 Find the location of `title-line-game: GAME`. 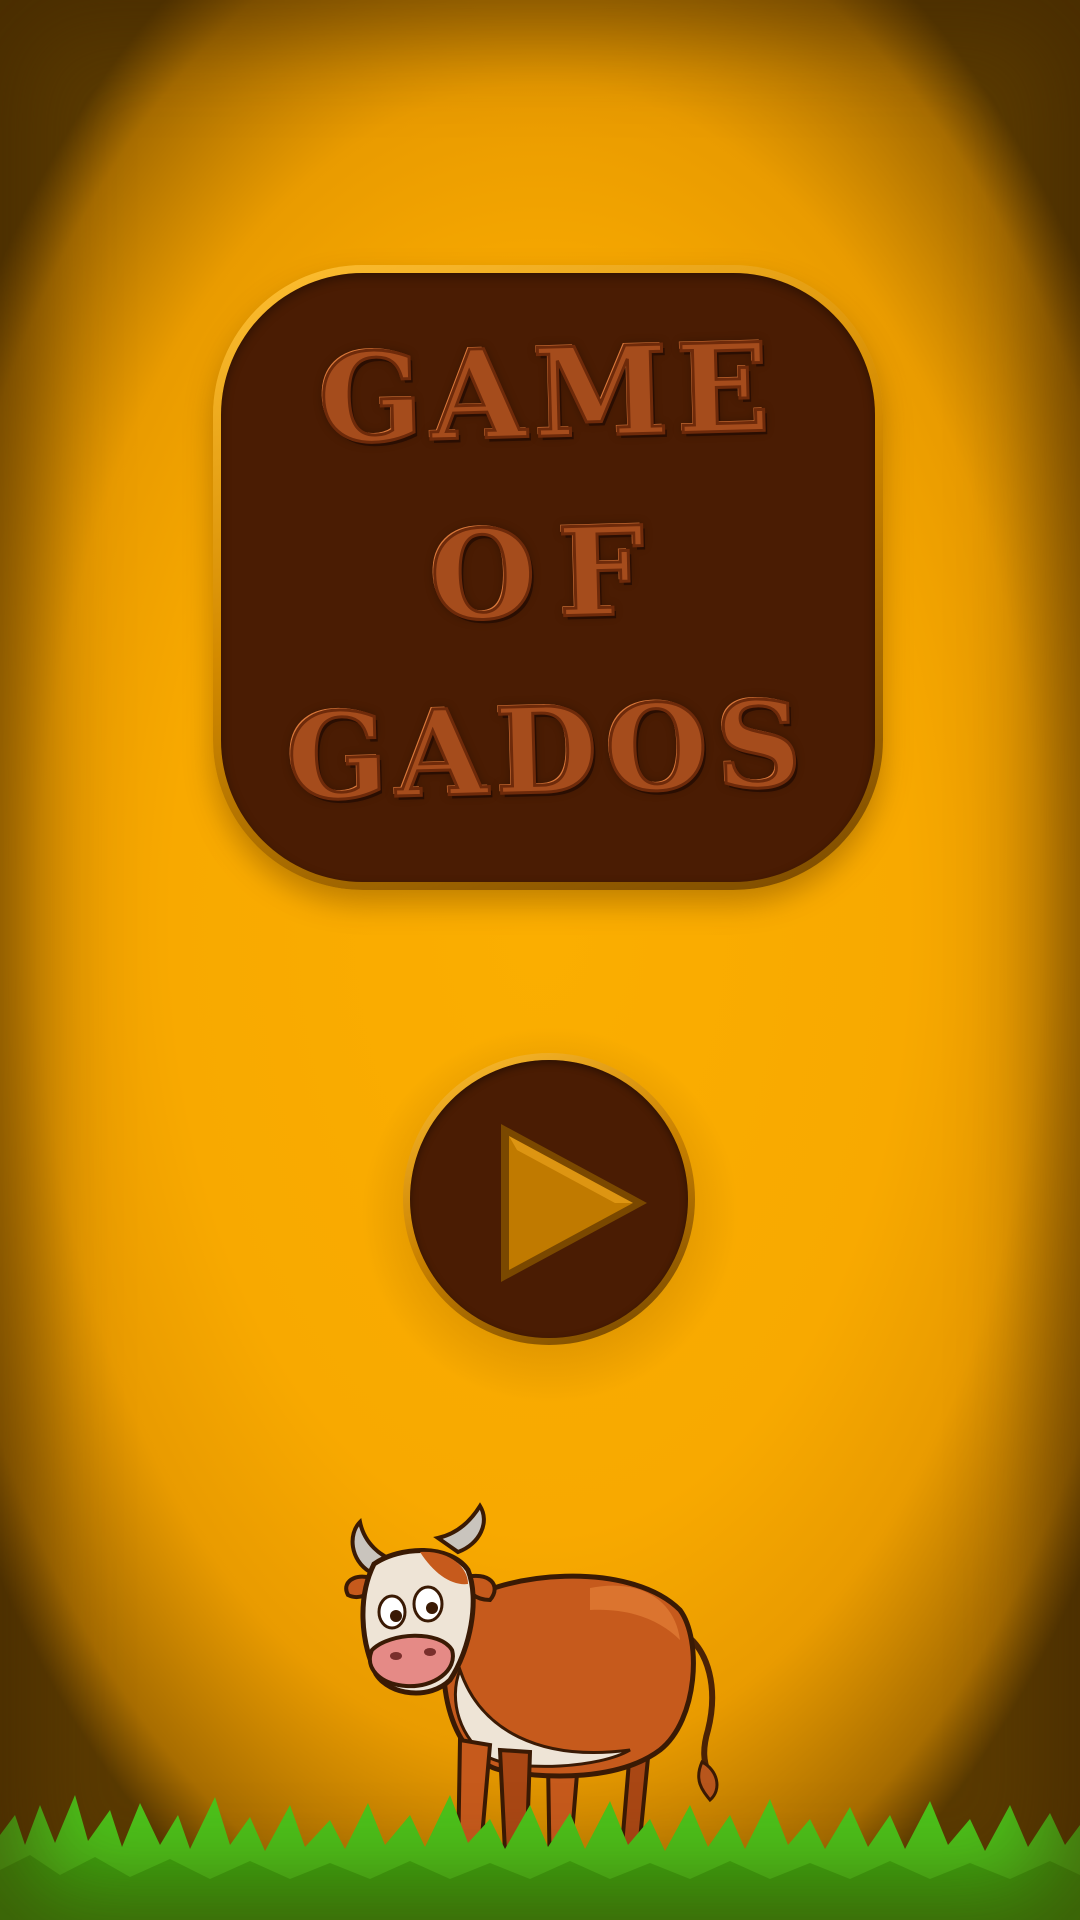

title-line-game: GAME is located at coordinates (548, 393).